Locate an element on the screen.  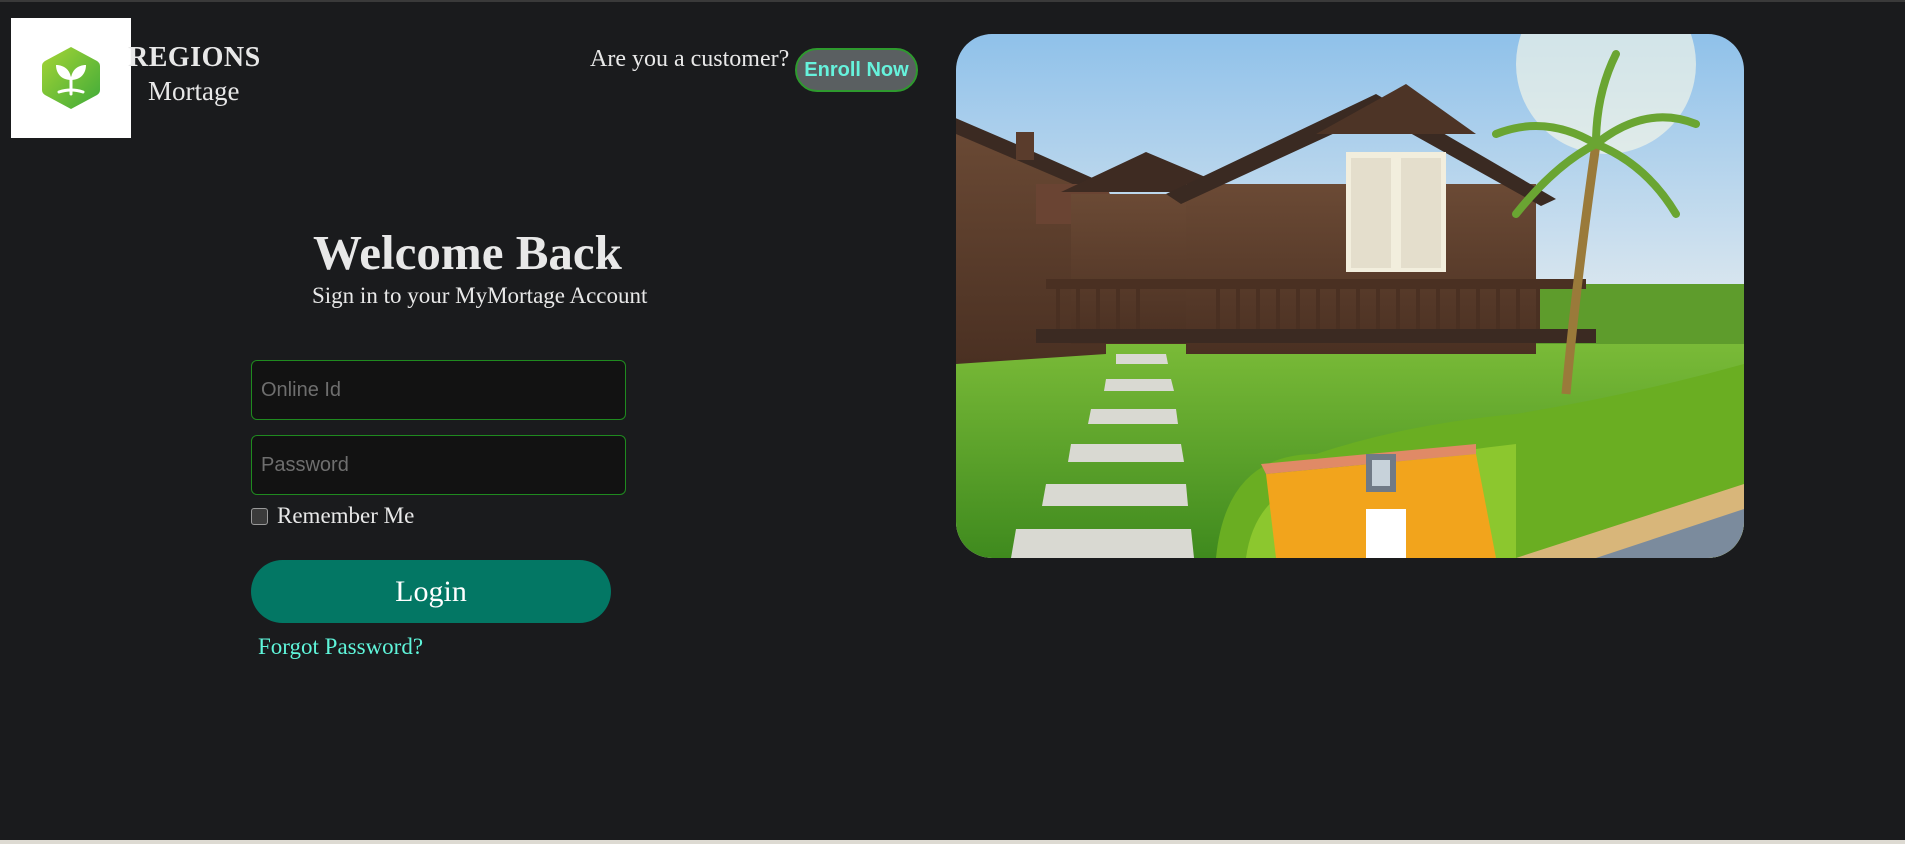
leaf-hexagon-logo-icon is located at coordinates (71, 78).